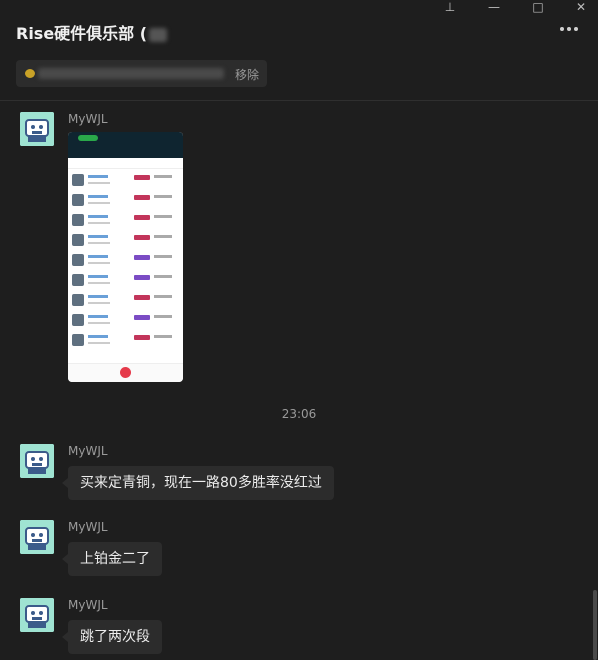 The height and width of the screenshot is (660, 598). What do you see at coordinates (494, 7) in the screenshot?
I see `minimize-icon: —` at bounding box center [494, 7].